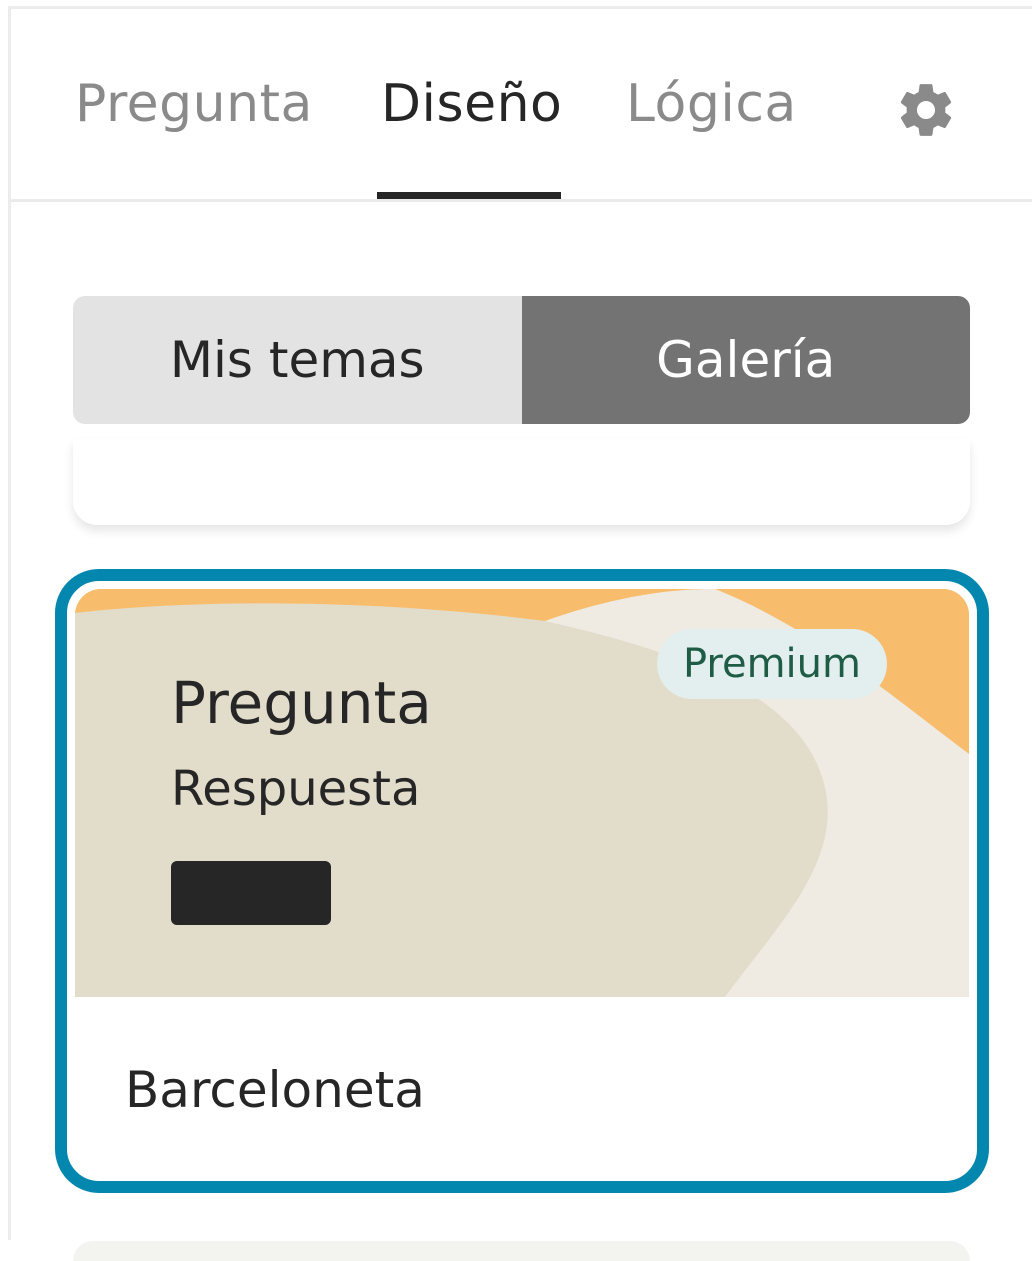  Describe the element at coordinates (469, 195) in the screenshot. I see `active-tab-indicator` at that location.